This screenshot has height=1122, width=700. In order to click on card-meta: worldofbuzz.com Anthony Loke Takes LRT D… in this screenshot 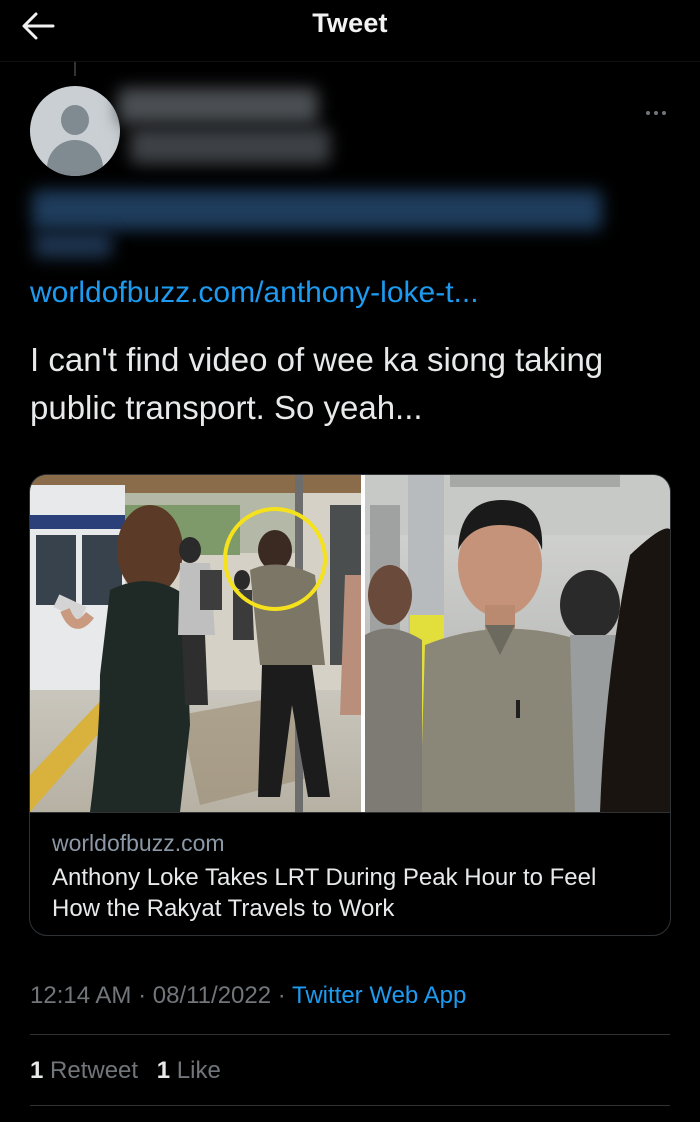, I will do `click(350, 873)`.